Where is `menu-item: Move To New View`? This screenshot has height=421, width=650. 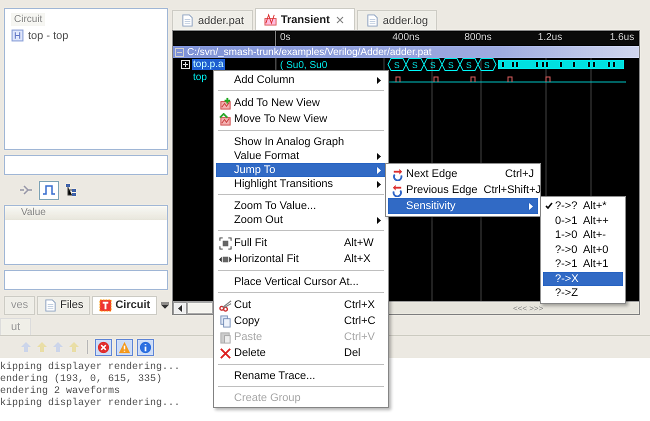
menu-item: Move To New View is located at coordinates (301, 119).